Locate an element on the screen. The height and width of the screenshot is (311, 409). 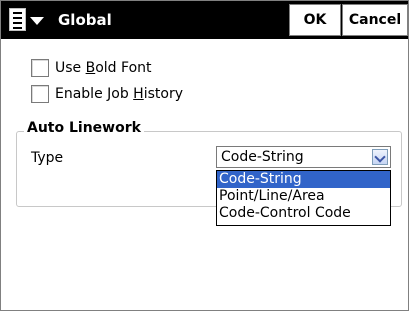
use-bold-font-option: Use Bold Font is located at coordinates (91, 68).